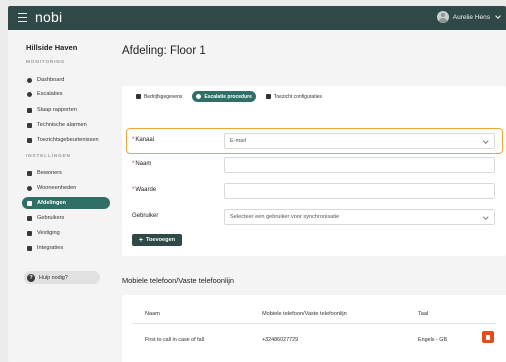 This screenshot has height=362, width=506. I want to click on wrench-icon, so click(29, 125).